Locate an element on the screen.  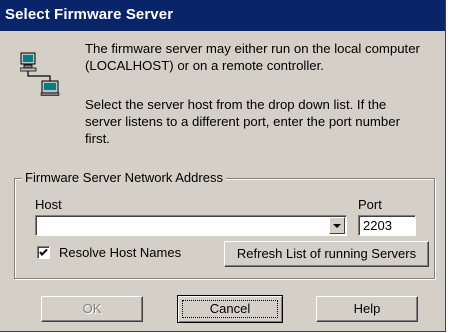
port-value: 2203 is located at coordinates (377, 225).